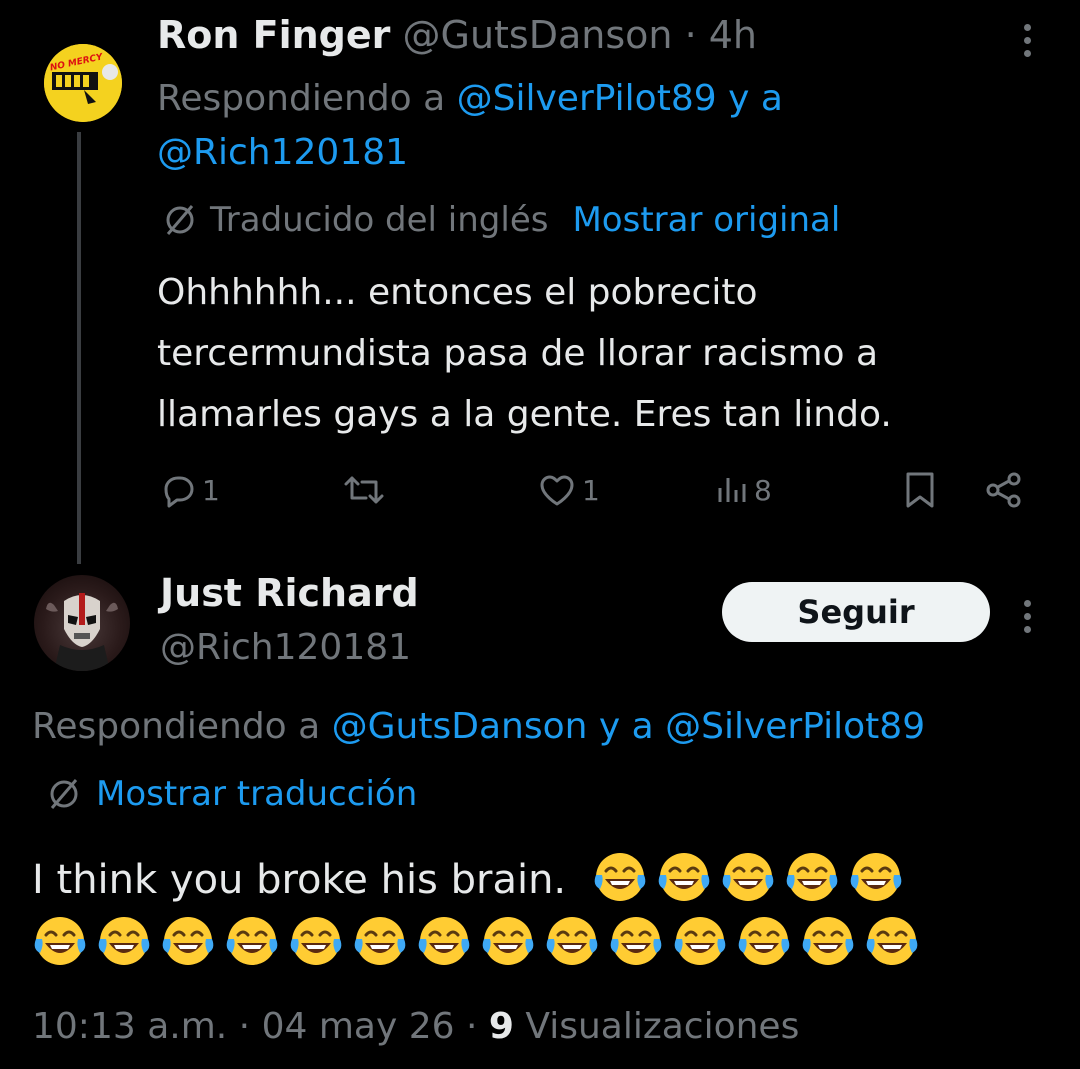 This screenshot has height=1069, width=1080. What do you see at coordinates (856, 612) in the screenshot?
I see `follow-button: Seguir` at bounding box center [856, 612].